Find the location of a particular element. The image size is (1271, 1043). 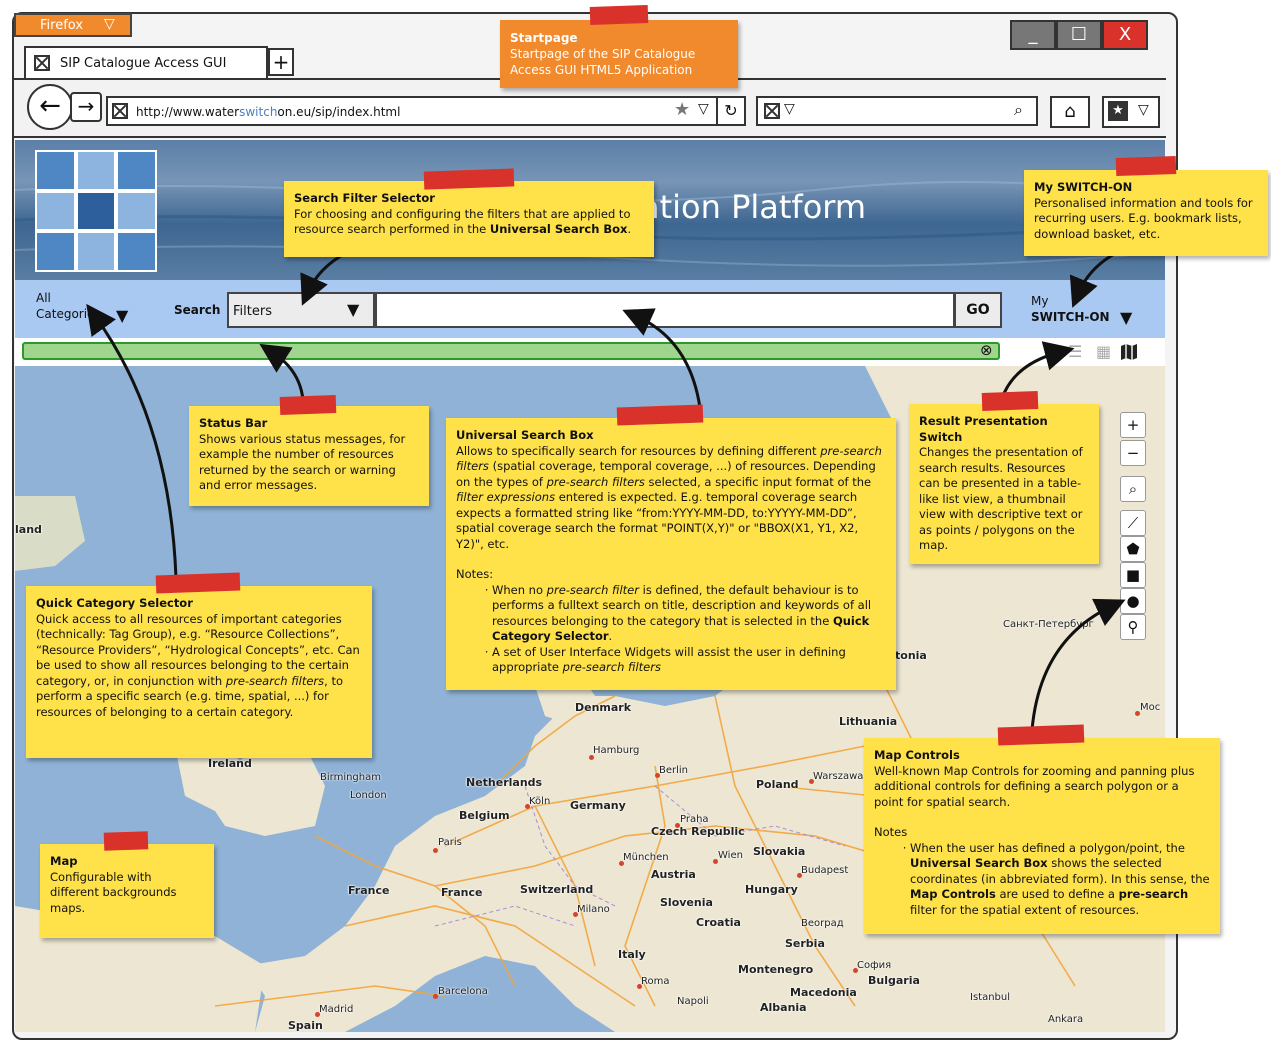

map-city-sofia: София is located at coordinates (874, 965).